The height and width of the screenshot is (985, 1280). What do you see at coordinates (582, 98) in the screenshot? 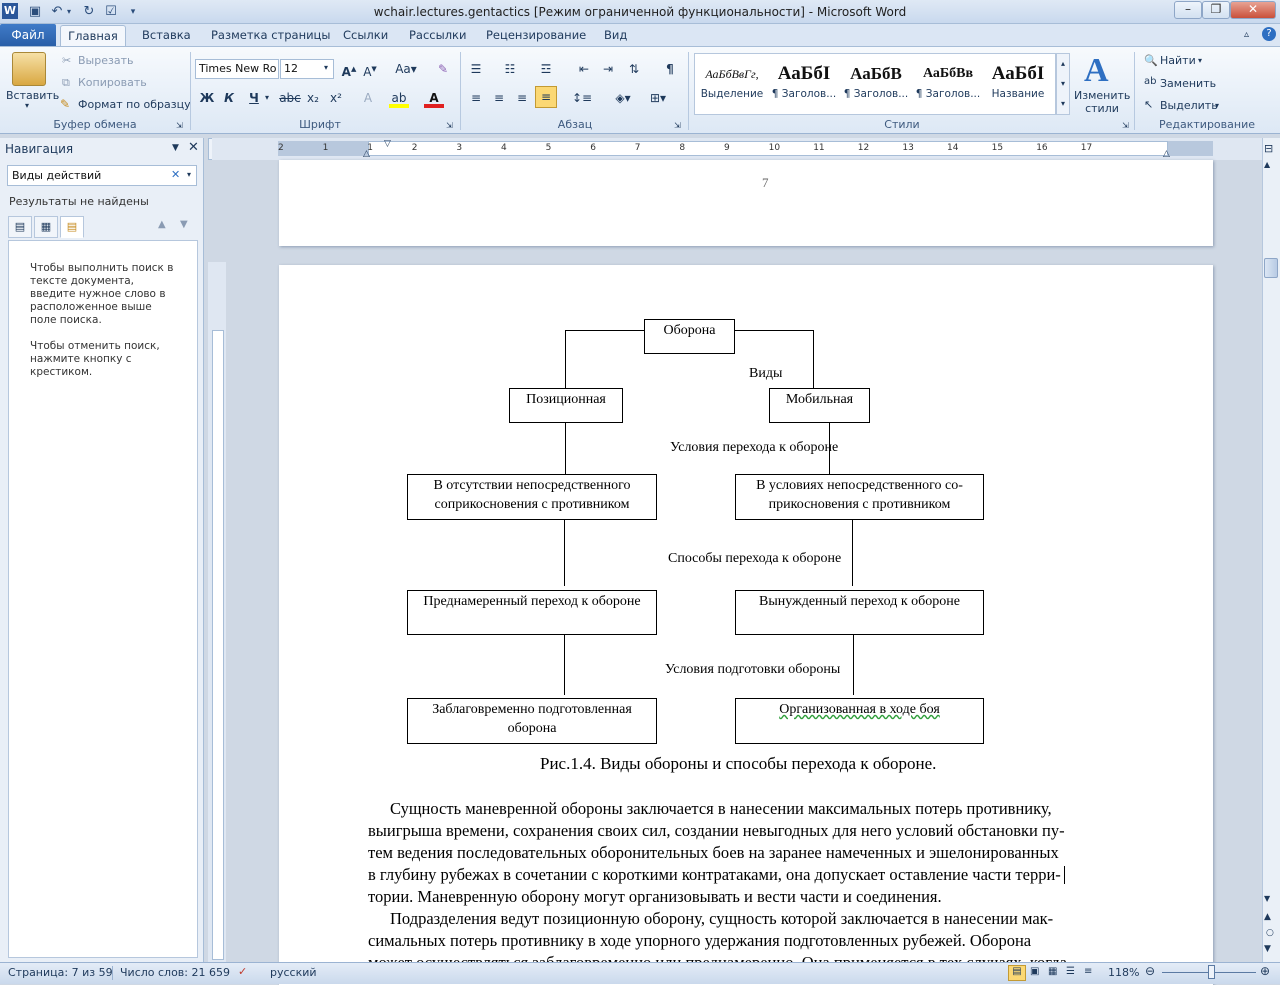
I see `line-spacing-icon: ↕≡` at bounding box center [582, 98].